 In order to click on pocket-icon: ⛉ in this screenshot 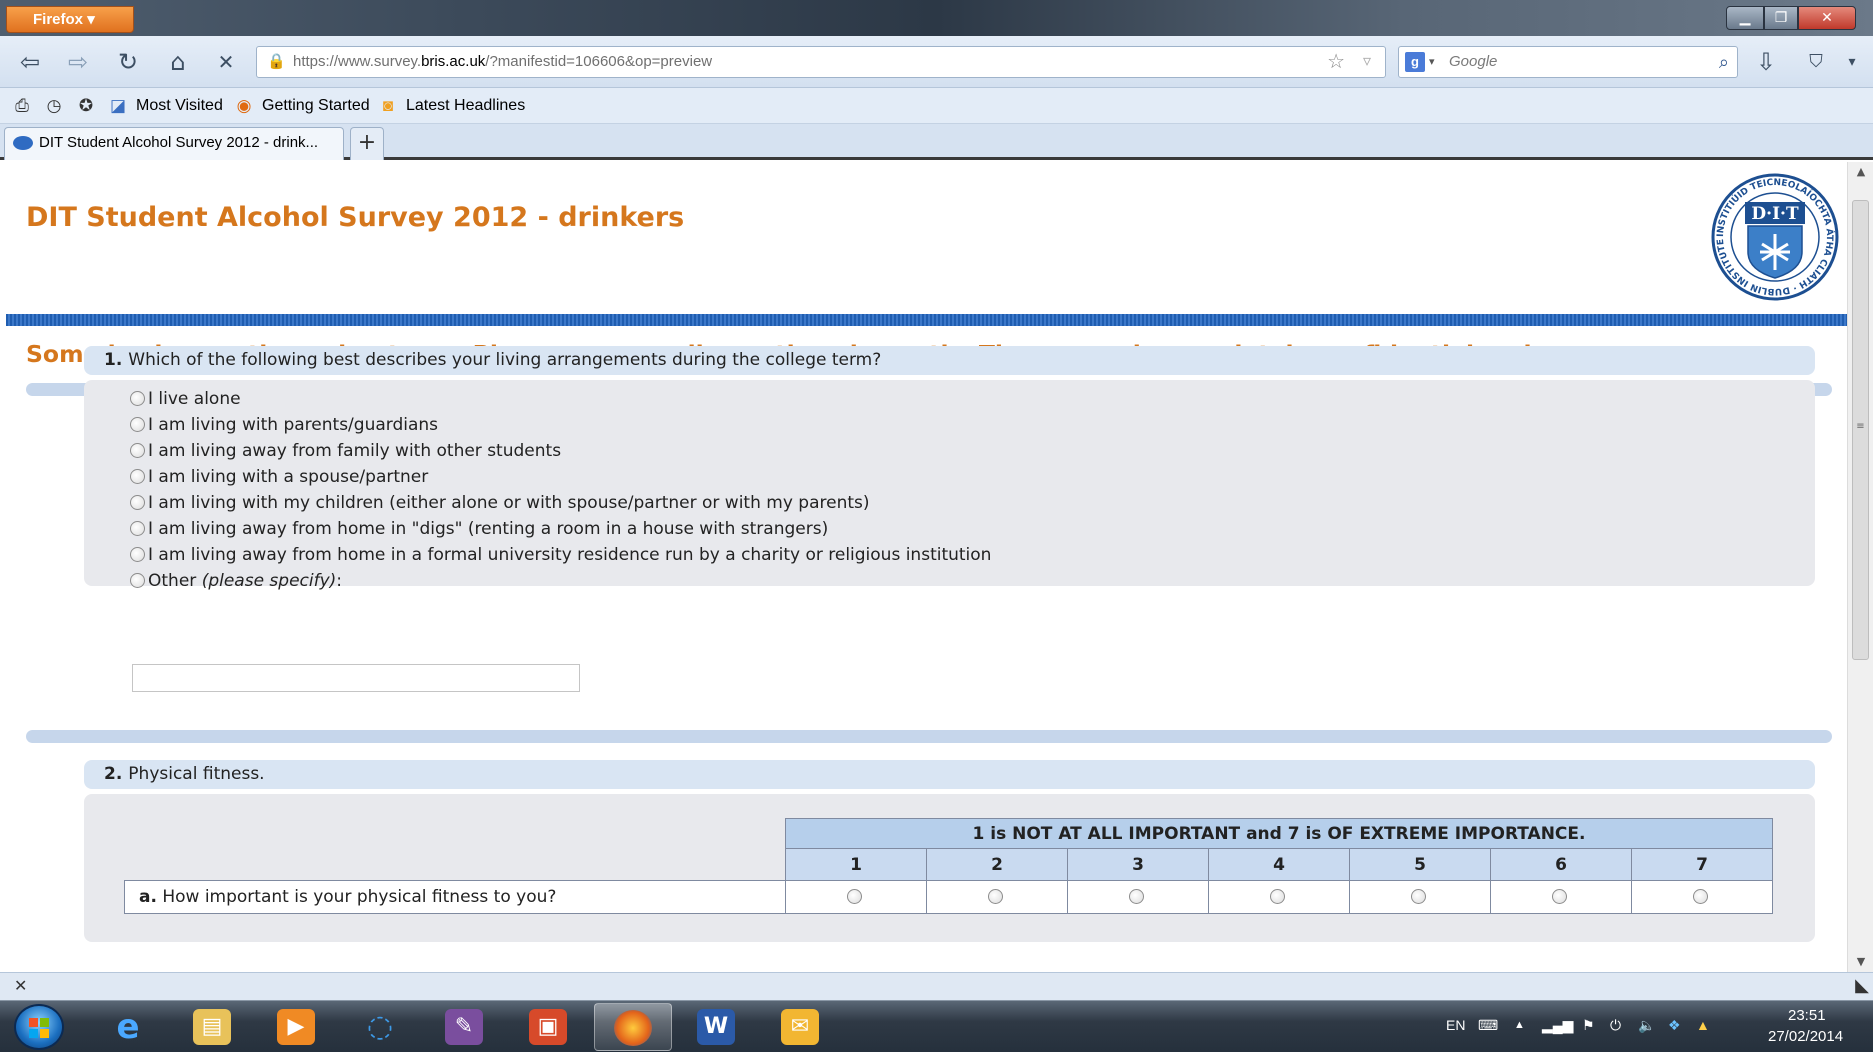, I will do `click(1816, 61)`.